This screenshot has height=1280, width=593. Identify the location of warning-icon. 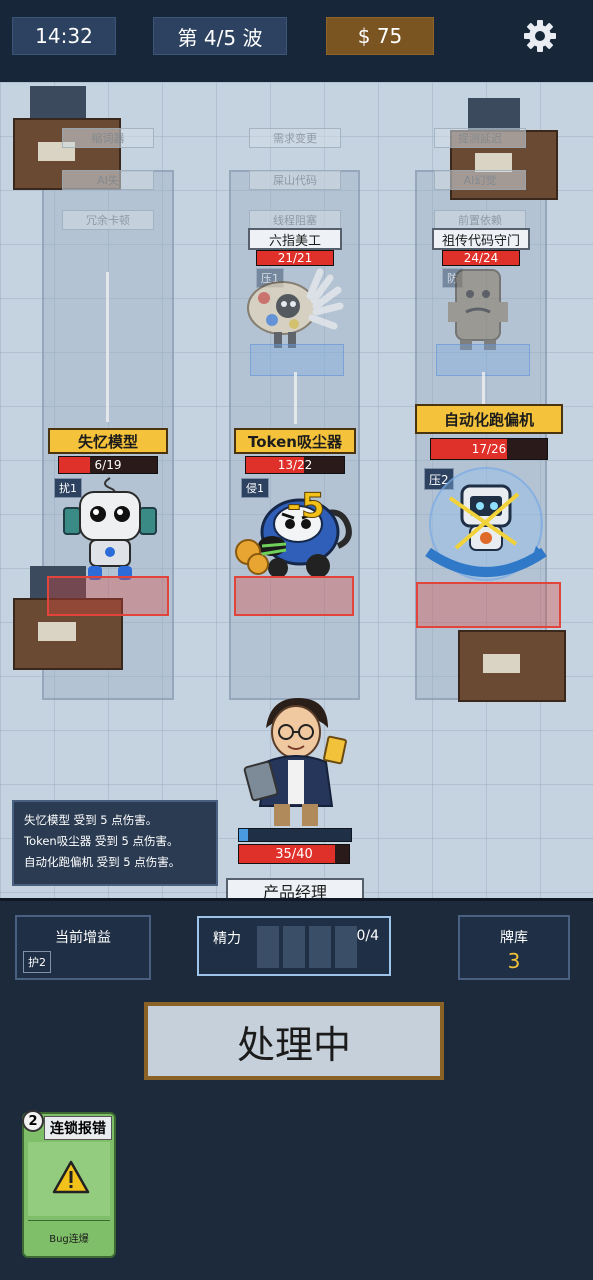
(71, 1177).